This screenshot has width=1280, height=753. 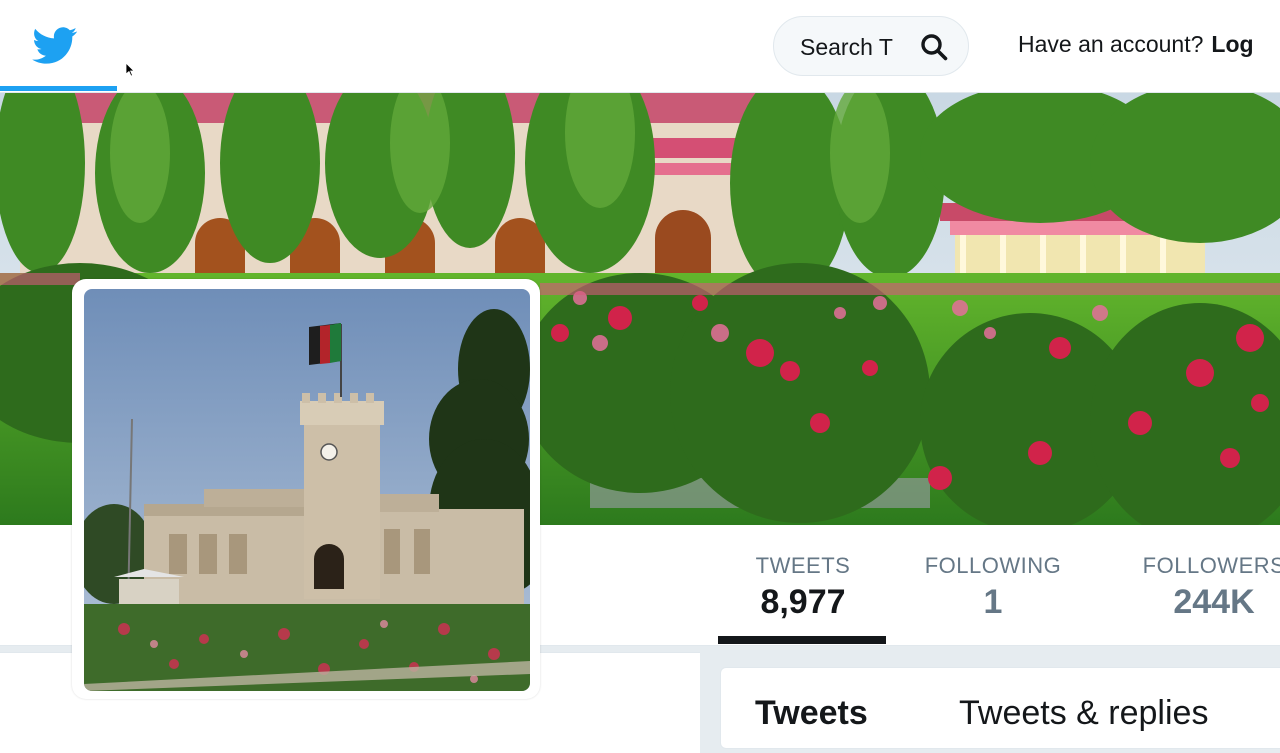 What do you see at coordinates (993, 602) in the screenshot?
I see `stat-following-value: 1` at bounding box center [993, 602].